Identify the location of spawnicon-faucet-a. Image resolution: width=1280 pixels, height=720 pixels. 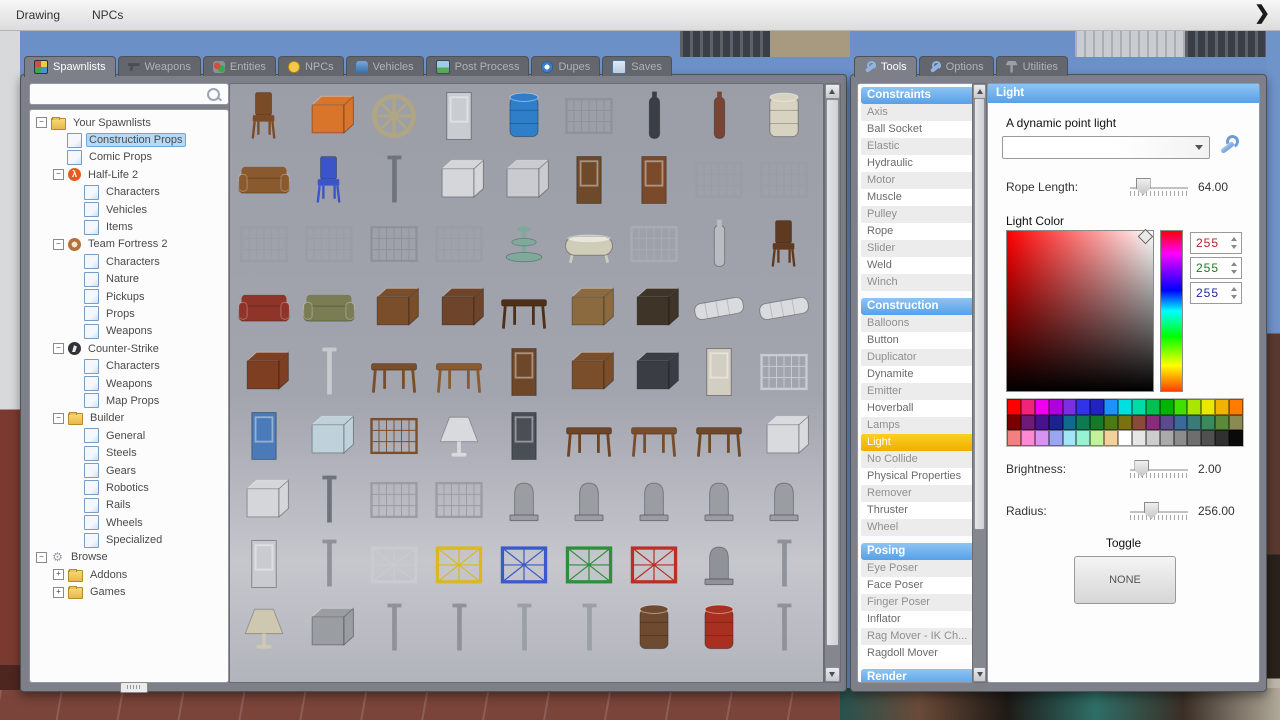
(524, 628).